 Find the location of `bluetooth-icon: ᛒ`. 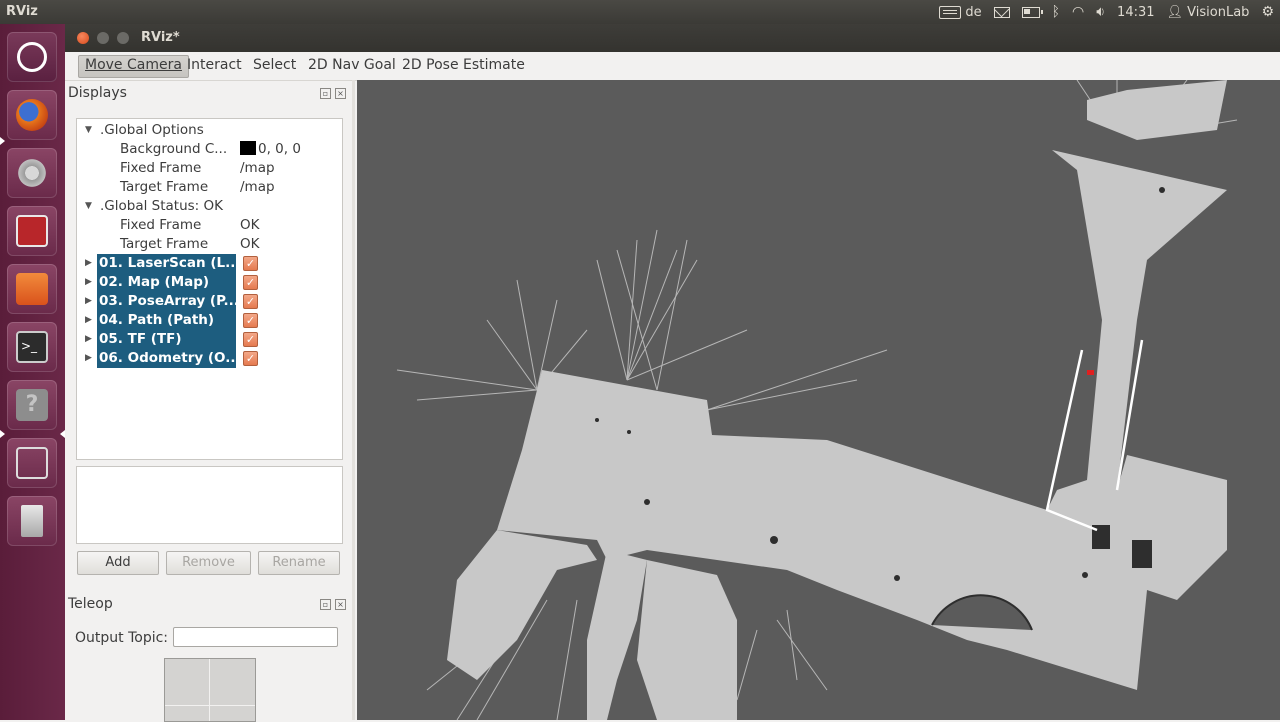

bluetooth-icon: ᛒ is located at coordinates (1056, 12).